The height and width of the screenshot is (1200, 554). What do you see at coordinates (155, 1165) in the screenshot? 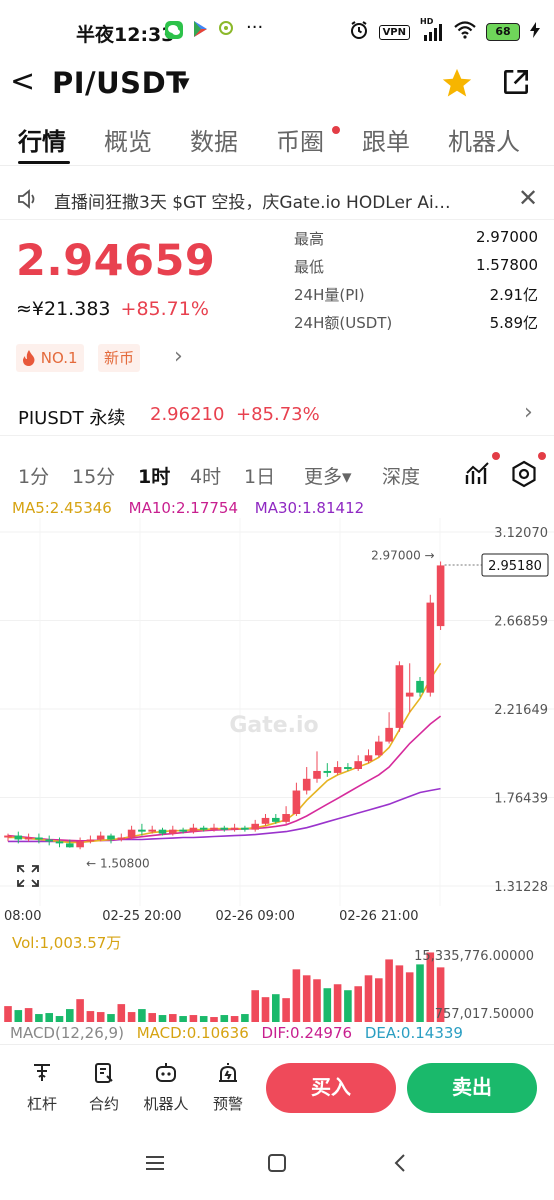
I see `menu-icon` at bounding box center [155, 1165].